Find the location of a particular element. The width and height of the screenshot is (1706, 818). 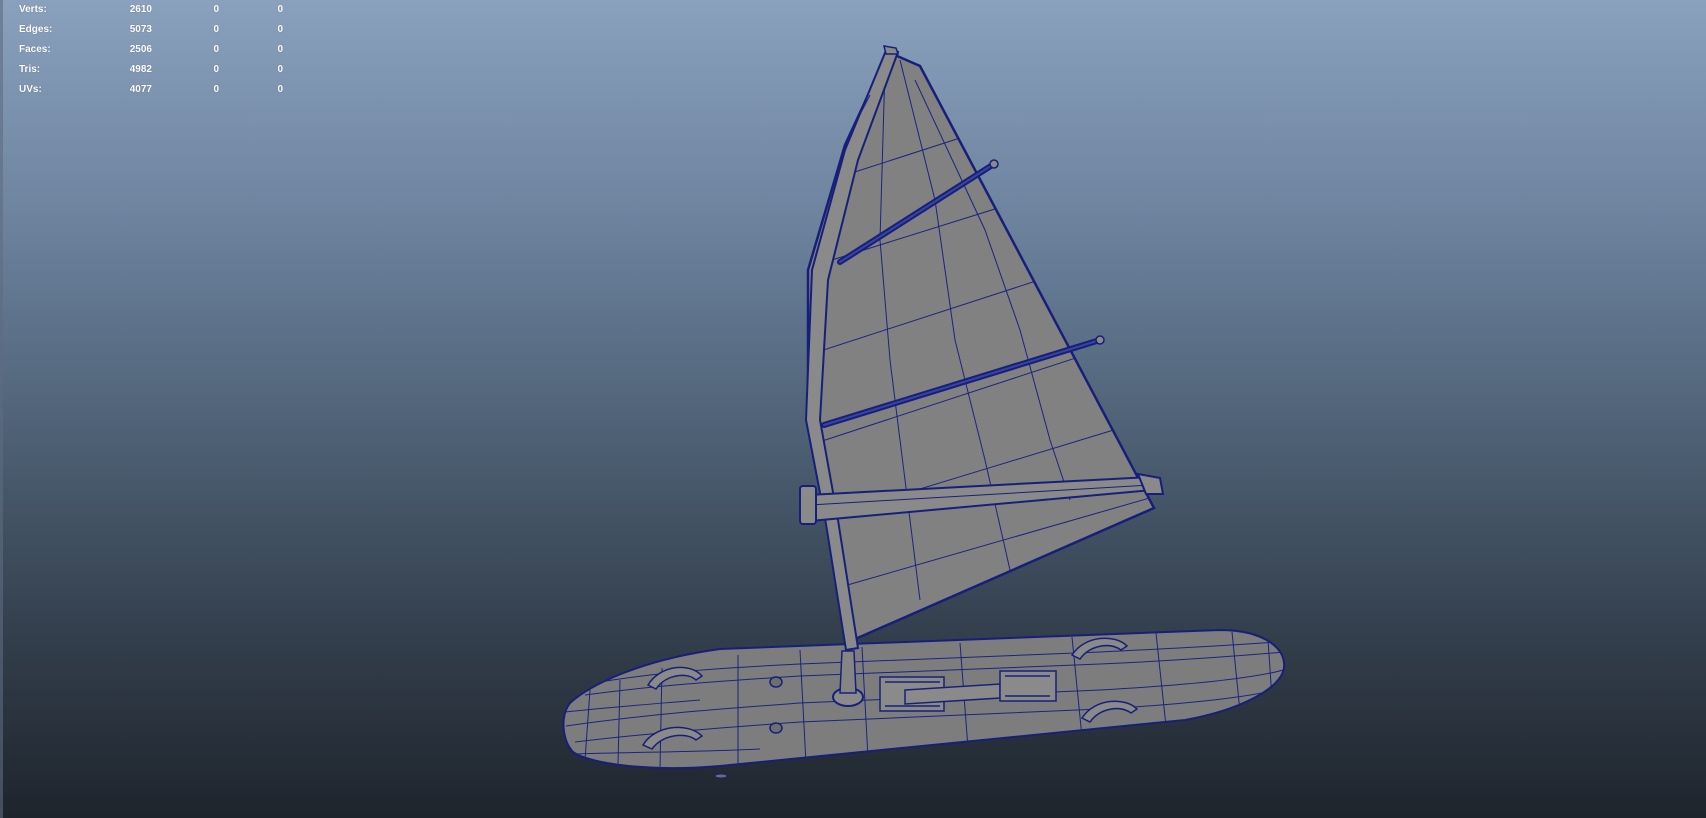

hud-total: 2610 is located at coordinates (140, 9).